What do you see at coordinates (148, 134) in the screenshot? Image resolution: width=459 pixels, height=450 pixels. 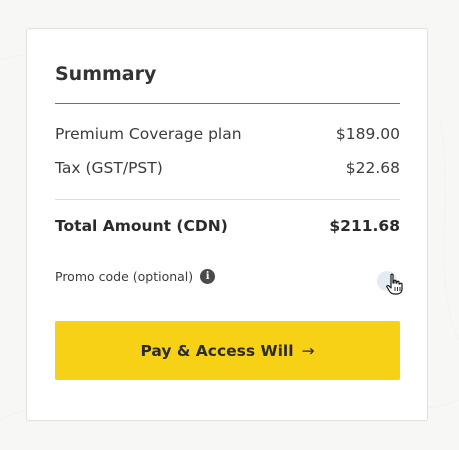 I see `line-item-label: Premium Coverage plan` at bounding box center [148, 134].